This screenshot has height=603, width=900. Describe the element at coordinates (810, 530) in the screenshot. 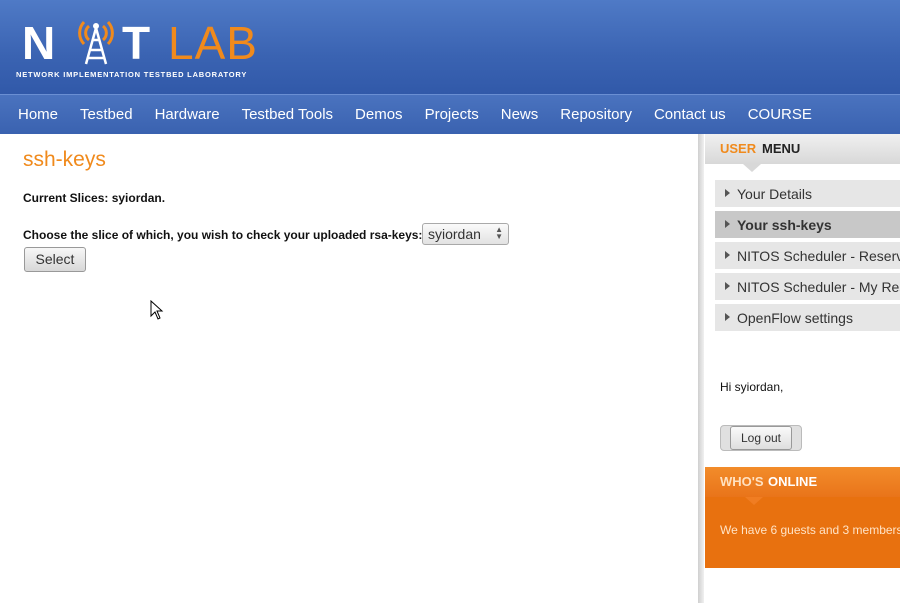

I see `whos-online-text: We have 6 guests and 3 members online` at that location.